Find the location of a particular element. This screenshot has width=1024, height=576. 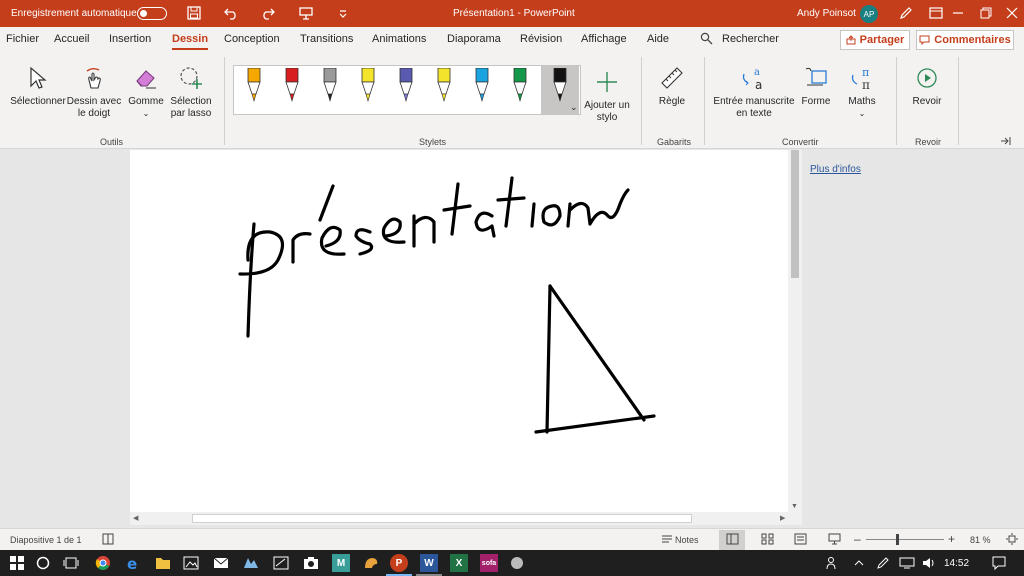

comments-button: Commentaires is located at coordinates (965, 40).